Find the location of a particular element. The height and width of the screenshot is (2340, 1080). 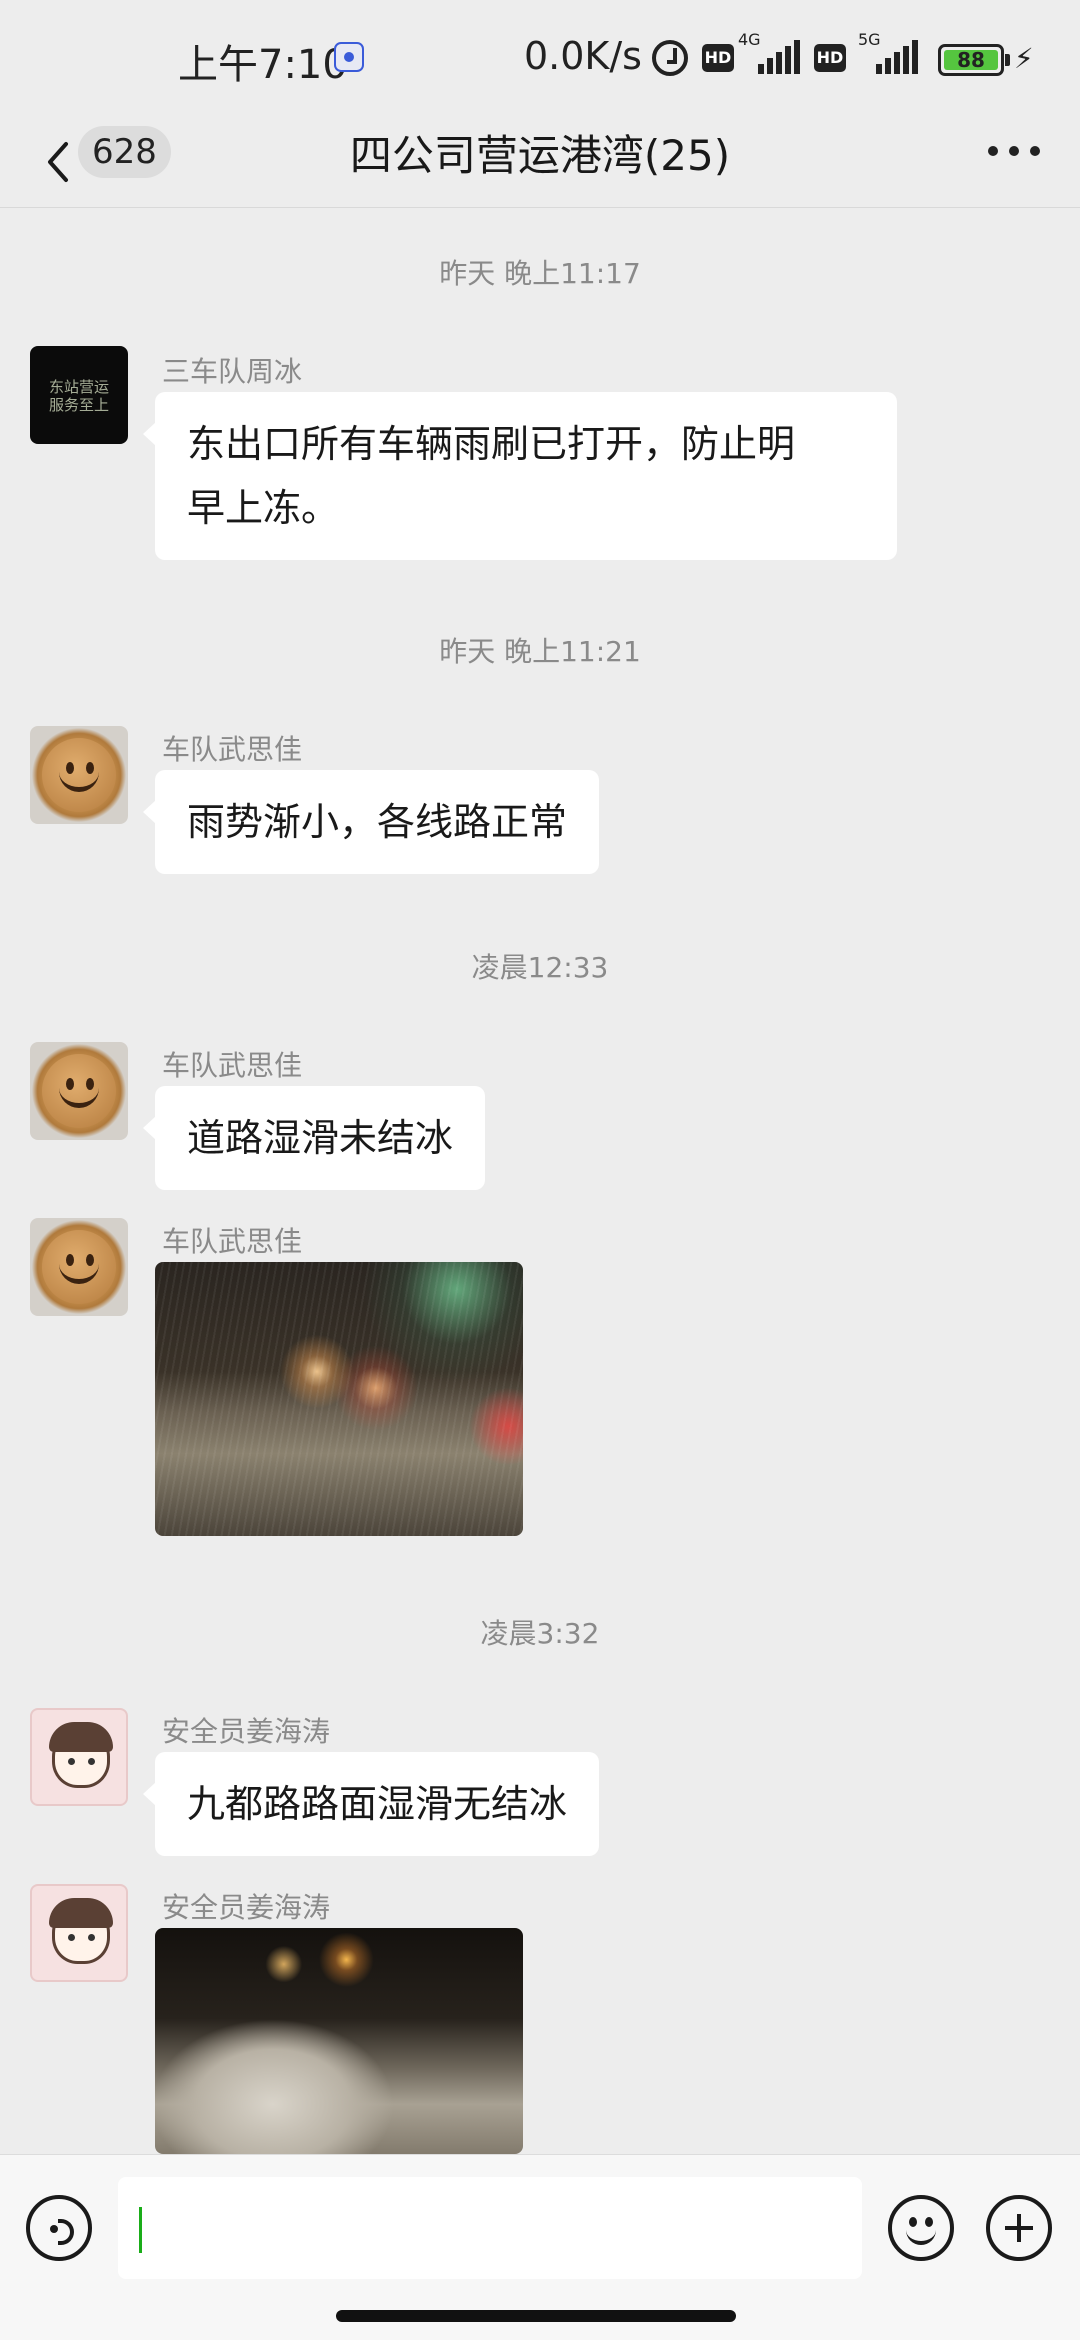

battery-level: 88 is located at coordinates (971, 60).